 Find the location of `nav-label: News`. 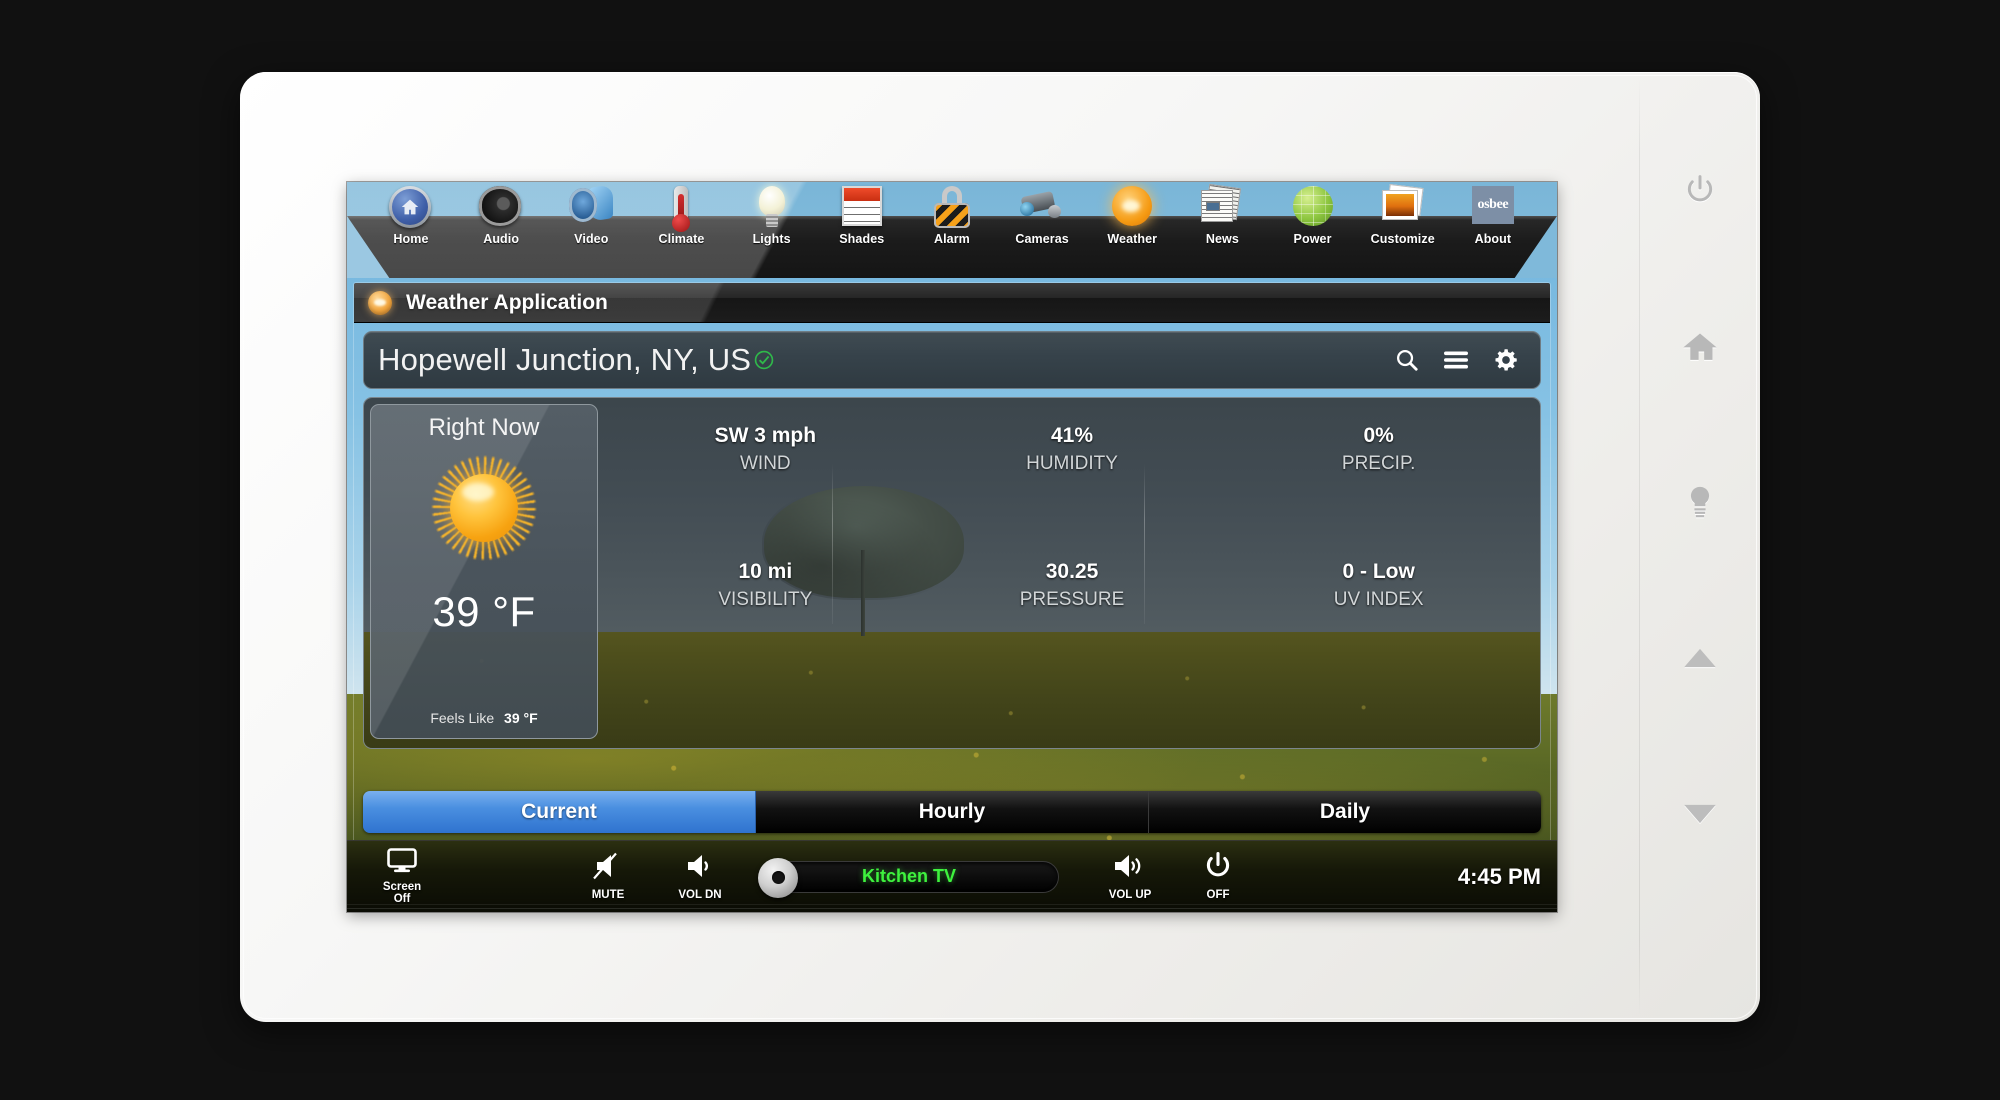

nav-label: News is located at coordinates (1222, 239).